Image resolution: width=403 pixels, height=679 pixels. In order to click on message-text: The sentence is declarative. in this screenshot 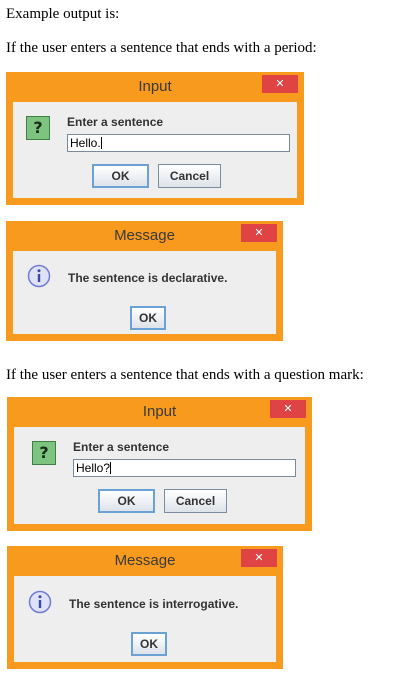, I will do `click(148, 278)`.